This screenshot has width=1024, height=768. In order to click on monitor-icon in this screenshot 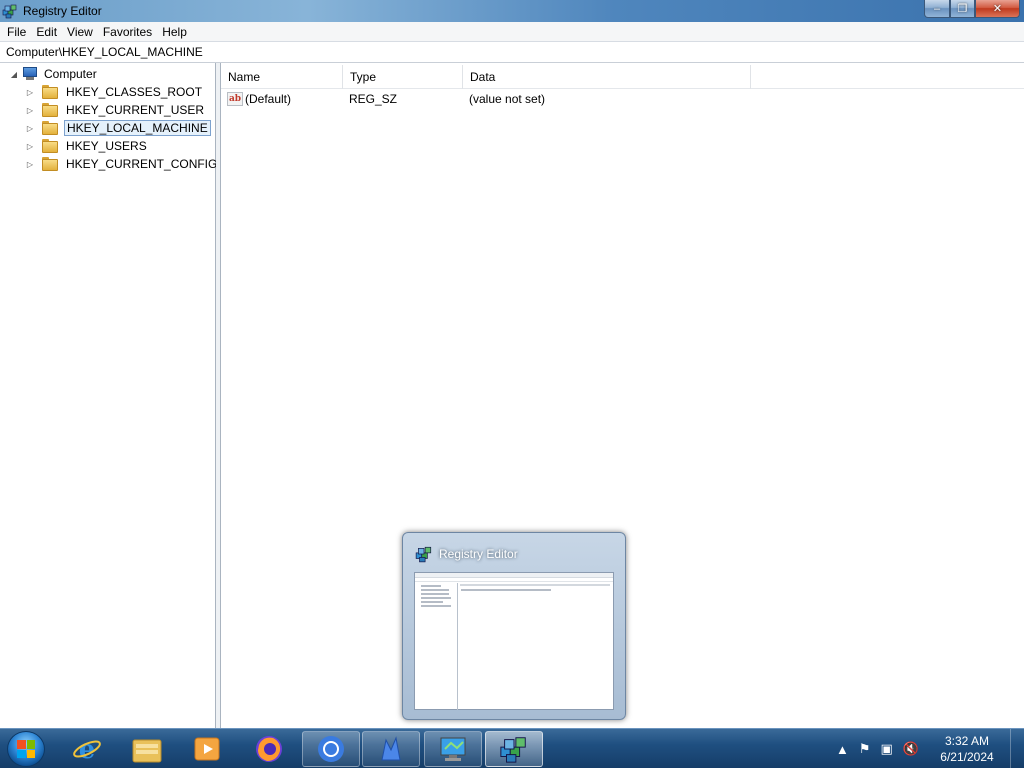, I will do `click(453, 749)`.